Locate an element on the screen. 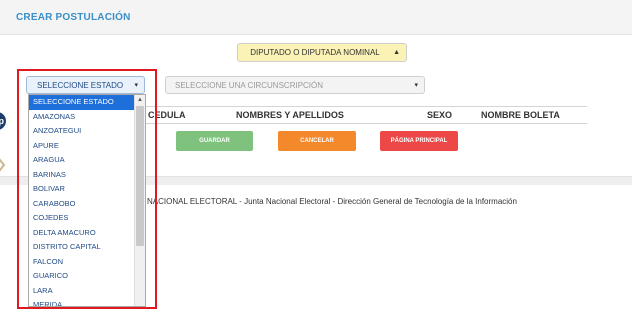  page-header: CREAR POSTULACIÓN is located at coordinates (316, 17).